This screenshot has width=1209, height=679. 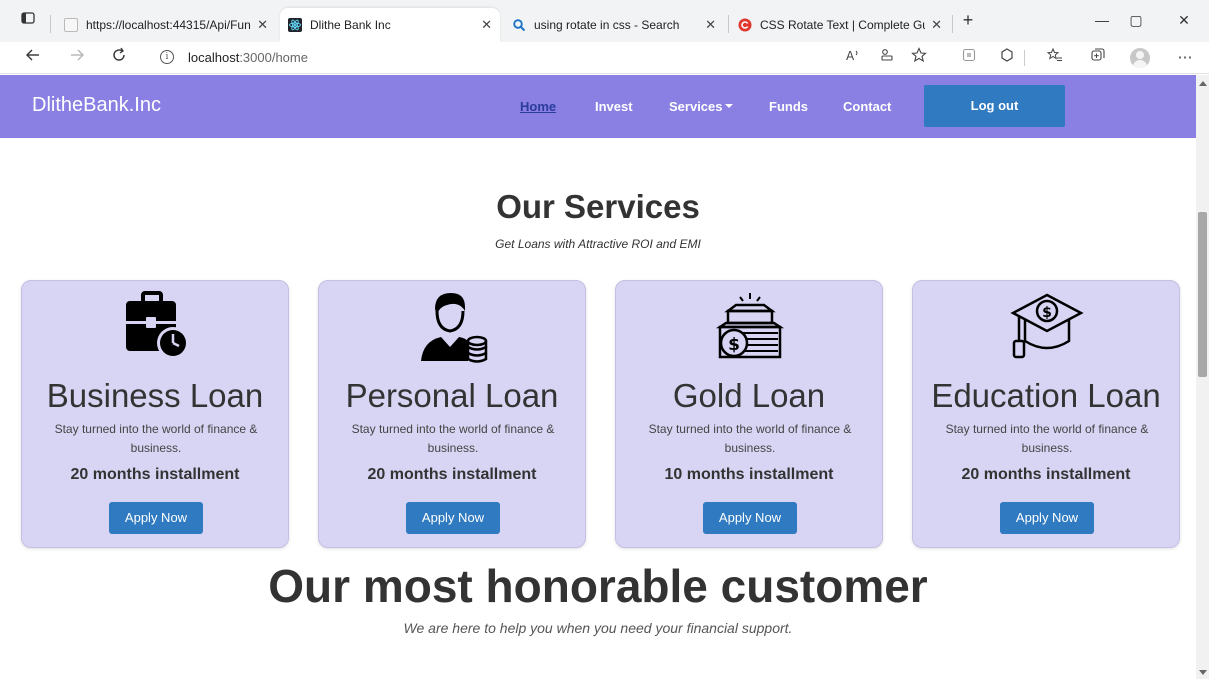 I want to click on more-options-icon: ⋯, so click(x=1185, y=58).